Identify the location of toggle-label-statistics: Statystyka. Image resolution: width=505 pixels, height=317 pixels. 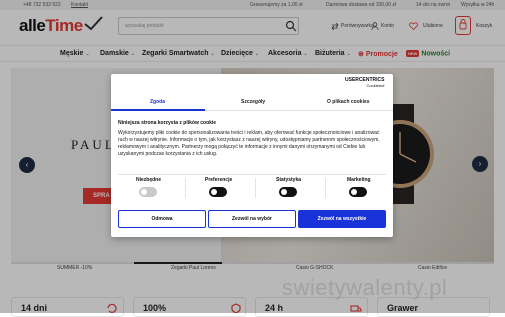
(289, 180).